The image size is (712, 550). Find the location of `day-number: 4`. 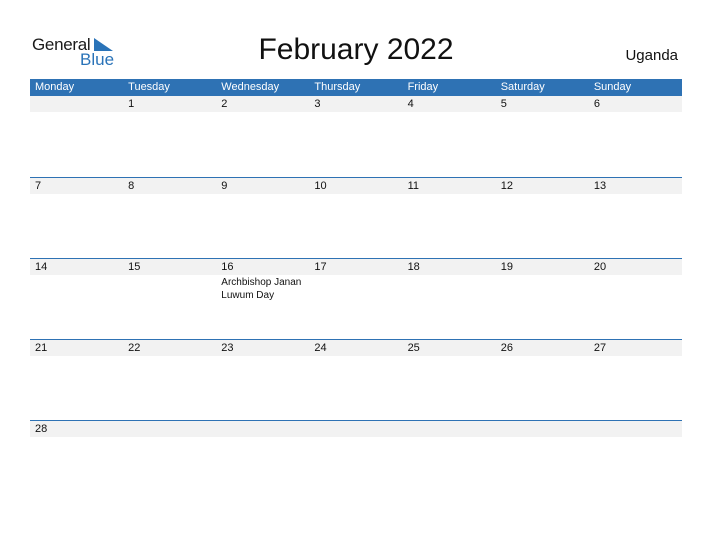

day-number: 4 is located at coordinates (410, 104).